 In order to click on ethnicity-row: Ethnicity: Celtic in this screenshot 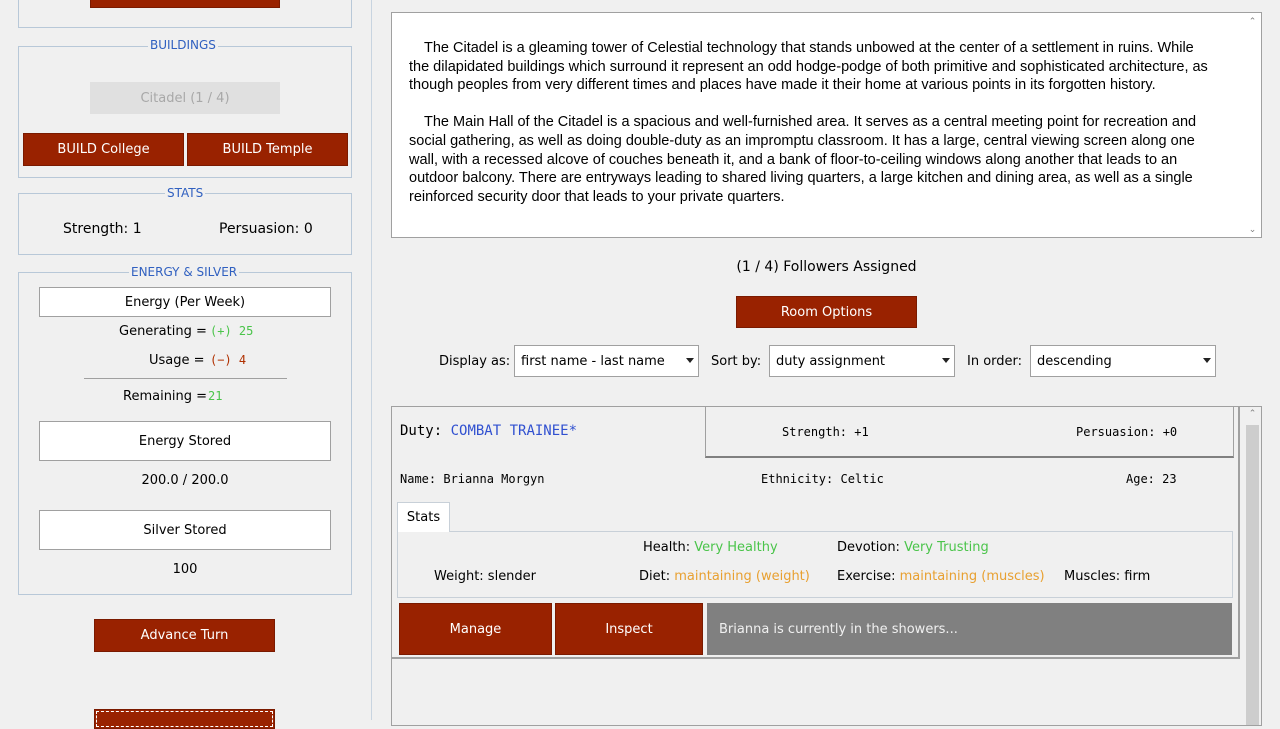, I will do `click(822, 479)`.